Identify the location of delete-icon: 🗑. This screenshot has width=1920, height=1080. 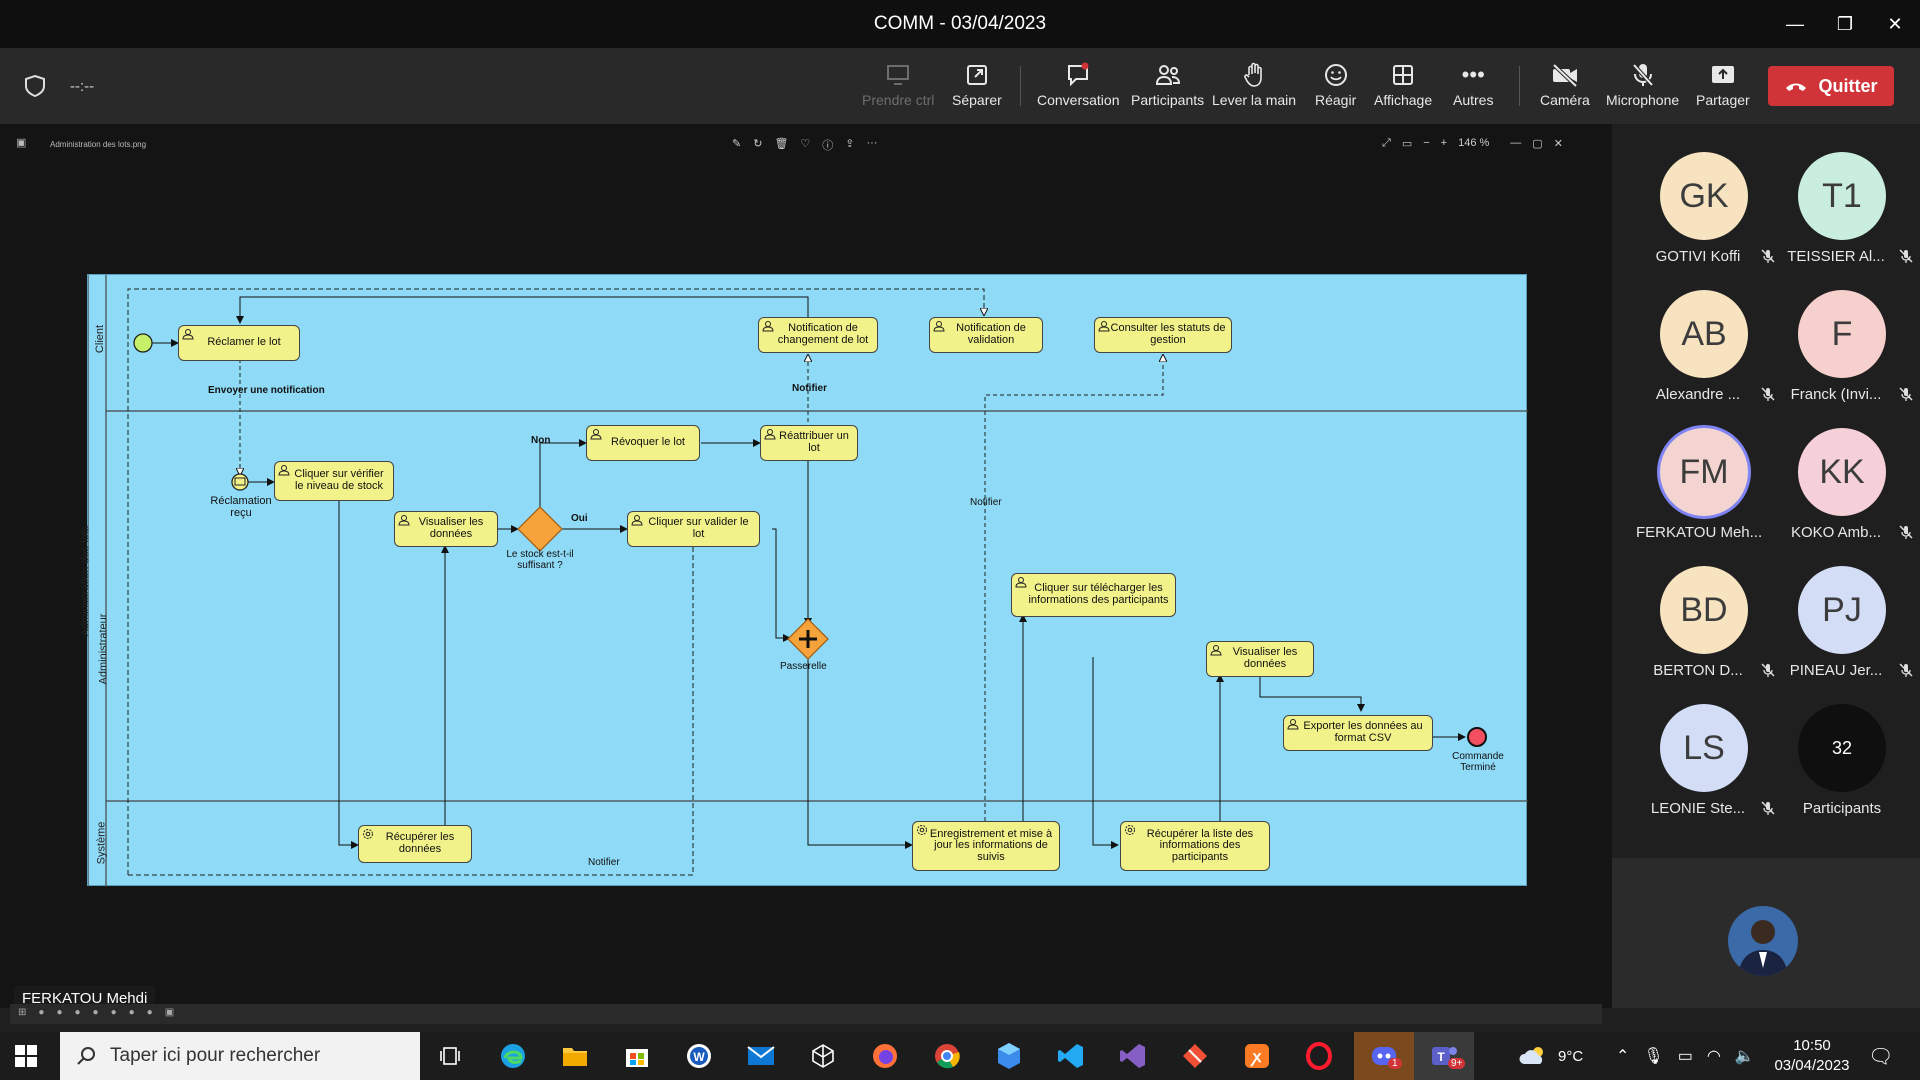
(781, 145).